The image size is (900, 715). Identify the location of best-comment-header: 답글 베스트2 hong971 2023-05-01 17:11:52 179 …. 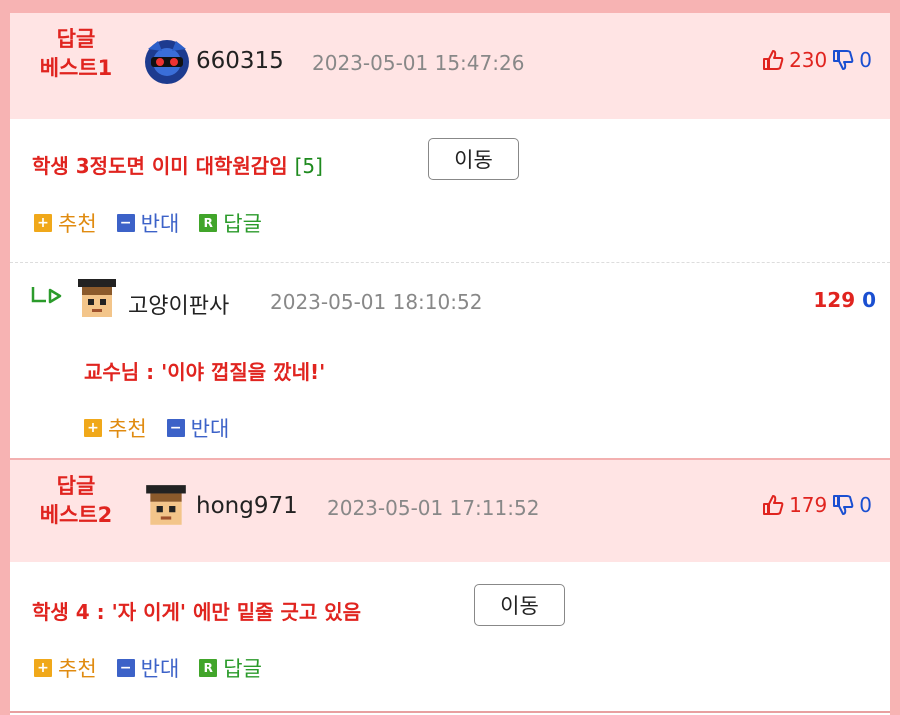
(450, 511).